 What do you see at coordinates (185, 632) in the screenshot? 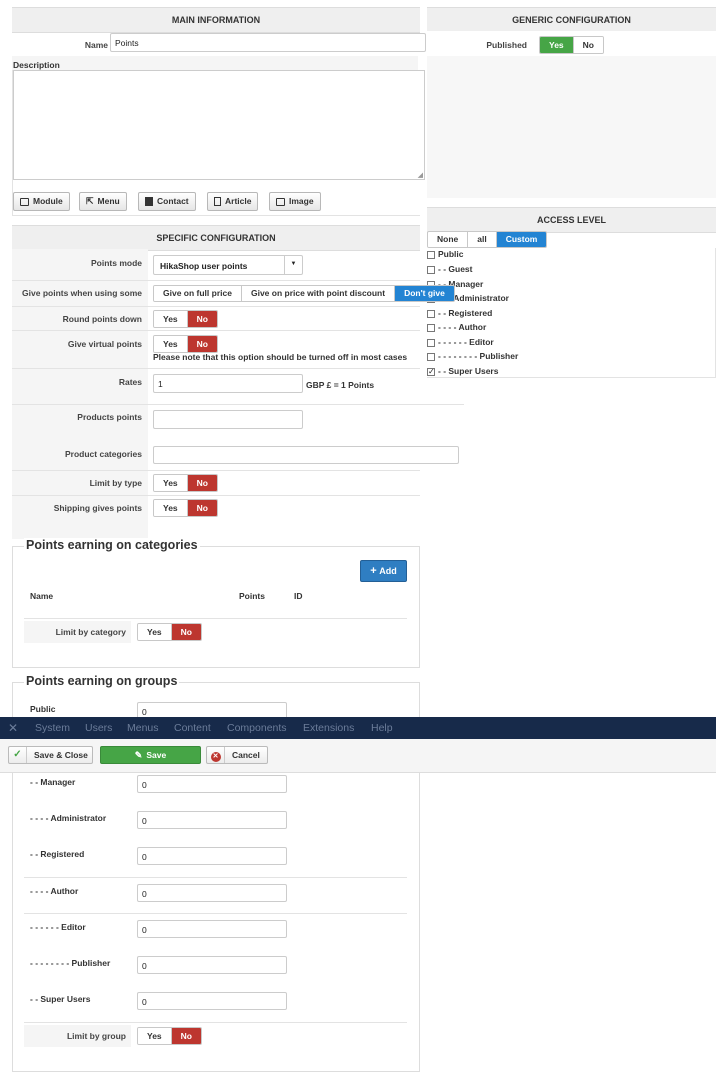
I see `limit-category-no-button: No` at bounding box center [185, 632].